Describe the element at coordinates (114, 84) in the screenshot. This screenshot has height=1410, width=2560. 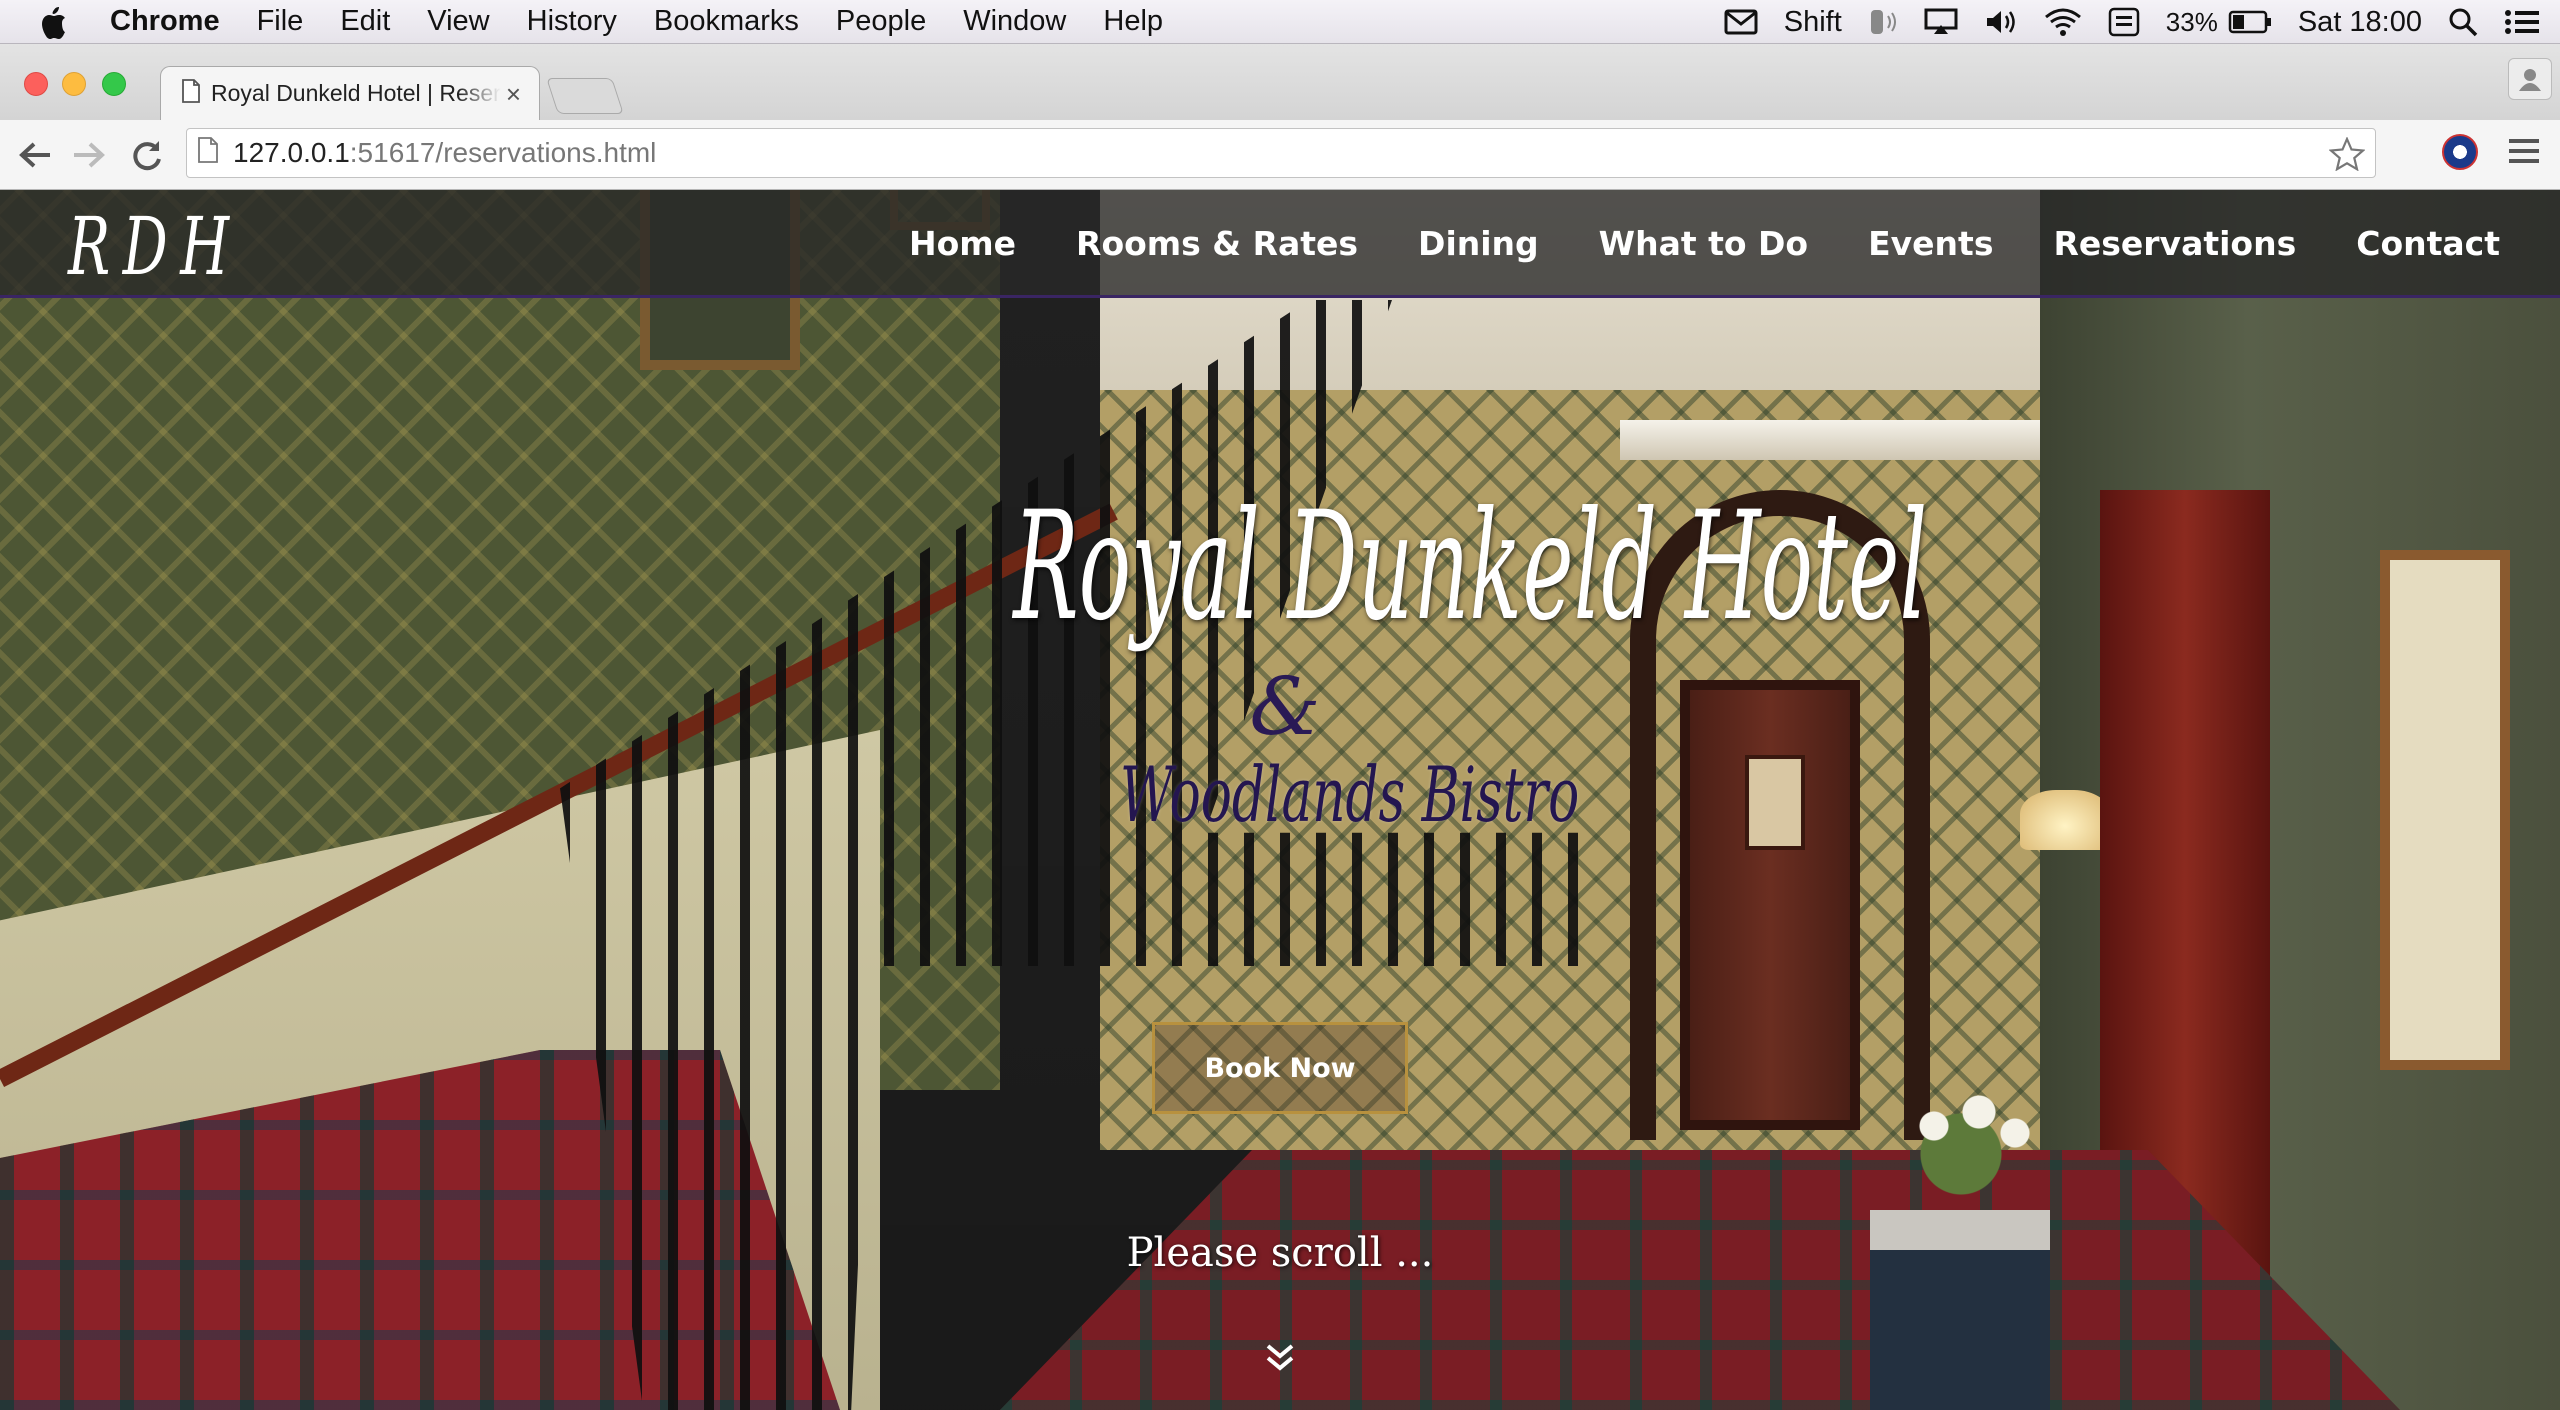
I see `zoom-window-button` at that location.